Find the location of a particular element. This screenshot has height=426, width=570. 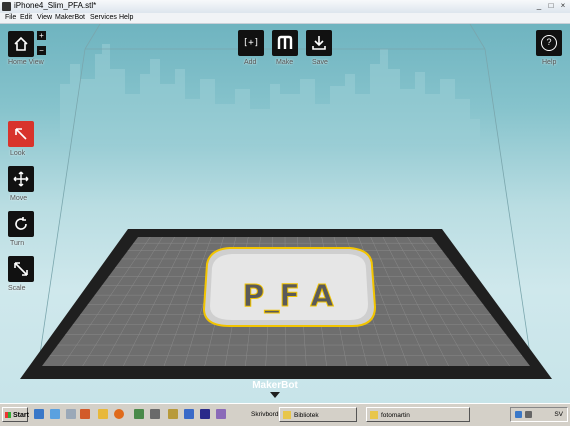

quicklaunch-explorer-icon is located at coordinates (71, 414).